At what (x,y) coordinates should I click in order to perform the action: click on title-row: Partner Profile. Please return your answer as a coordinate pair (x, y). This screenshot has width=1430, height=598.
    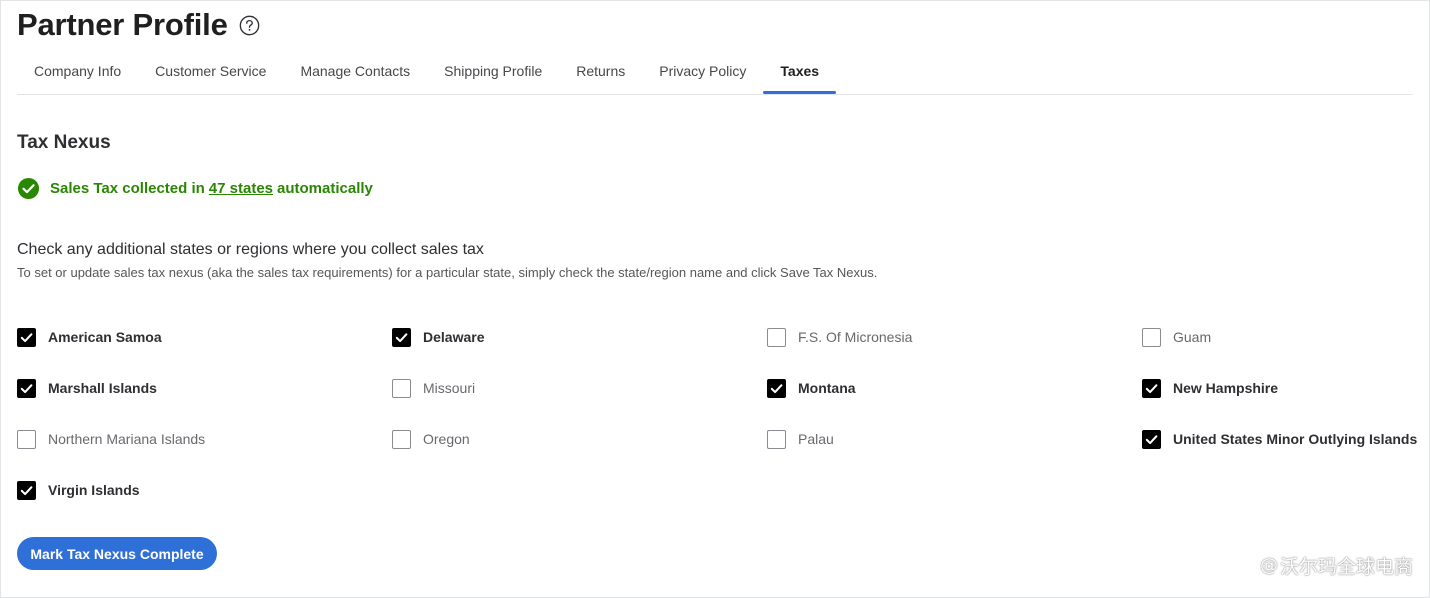
    Looking at the image, I should click on (138, 25).